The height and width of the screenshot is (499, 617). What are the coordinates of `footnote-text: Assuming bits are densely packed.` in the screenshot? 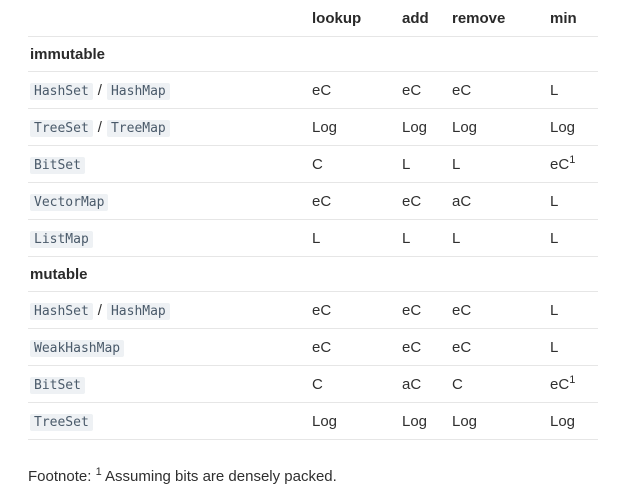 It's located at (221, 476).